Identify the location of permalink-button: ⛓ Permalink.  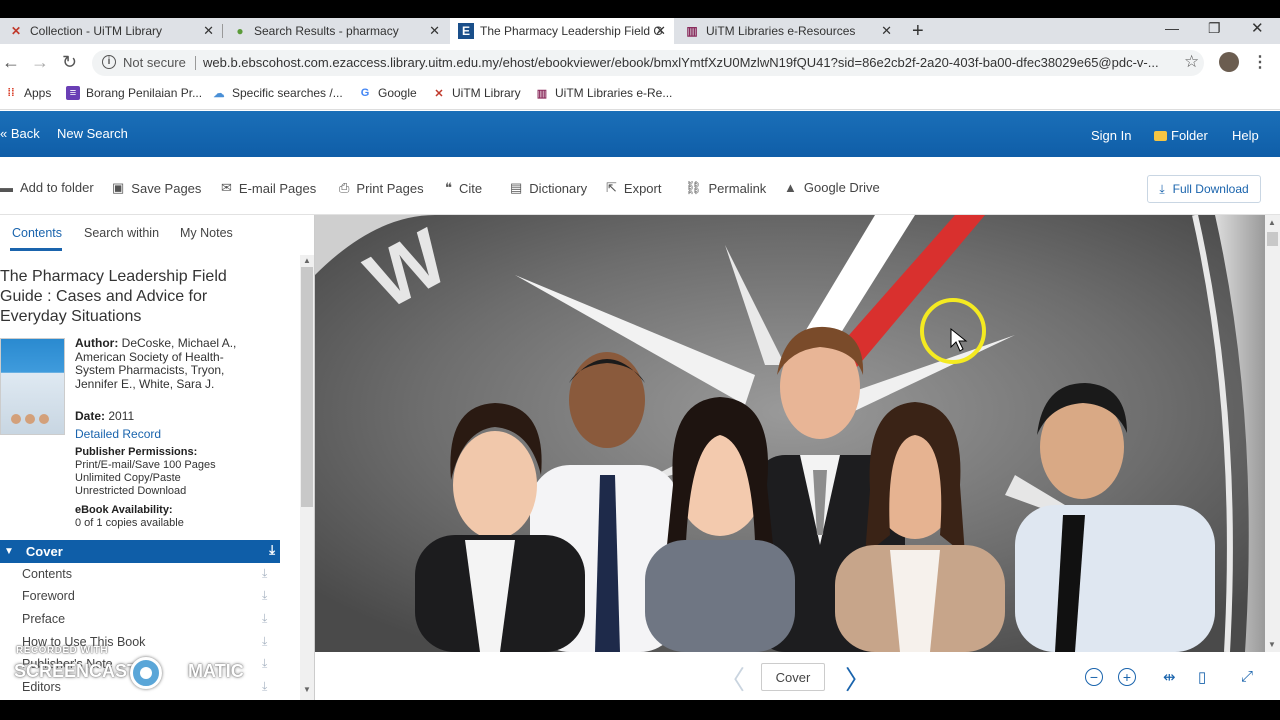
(725, 188).